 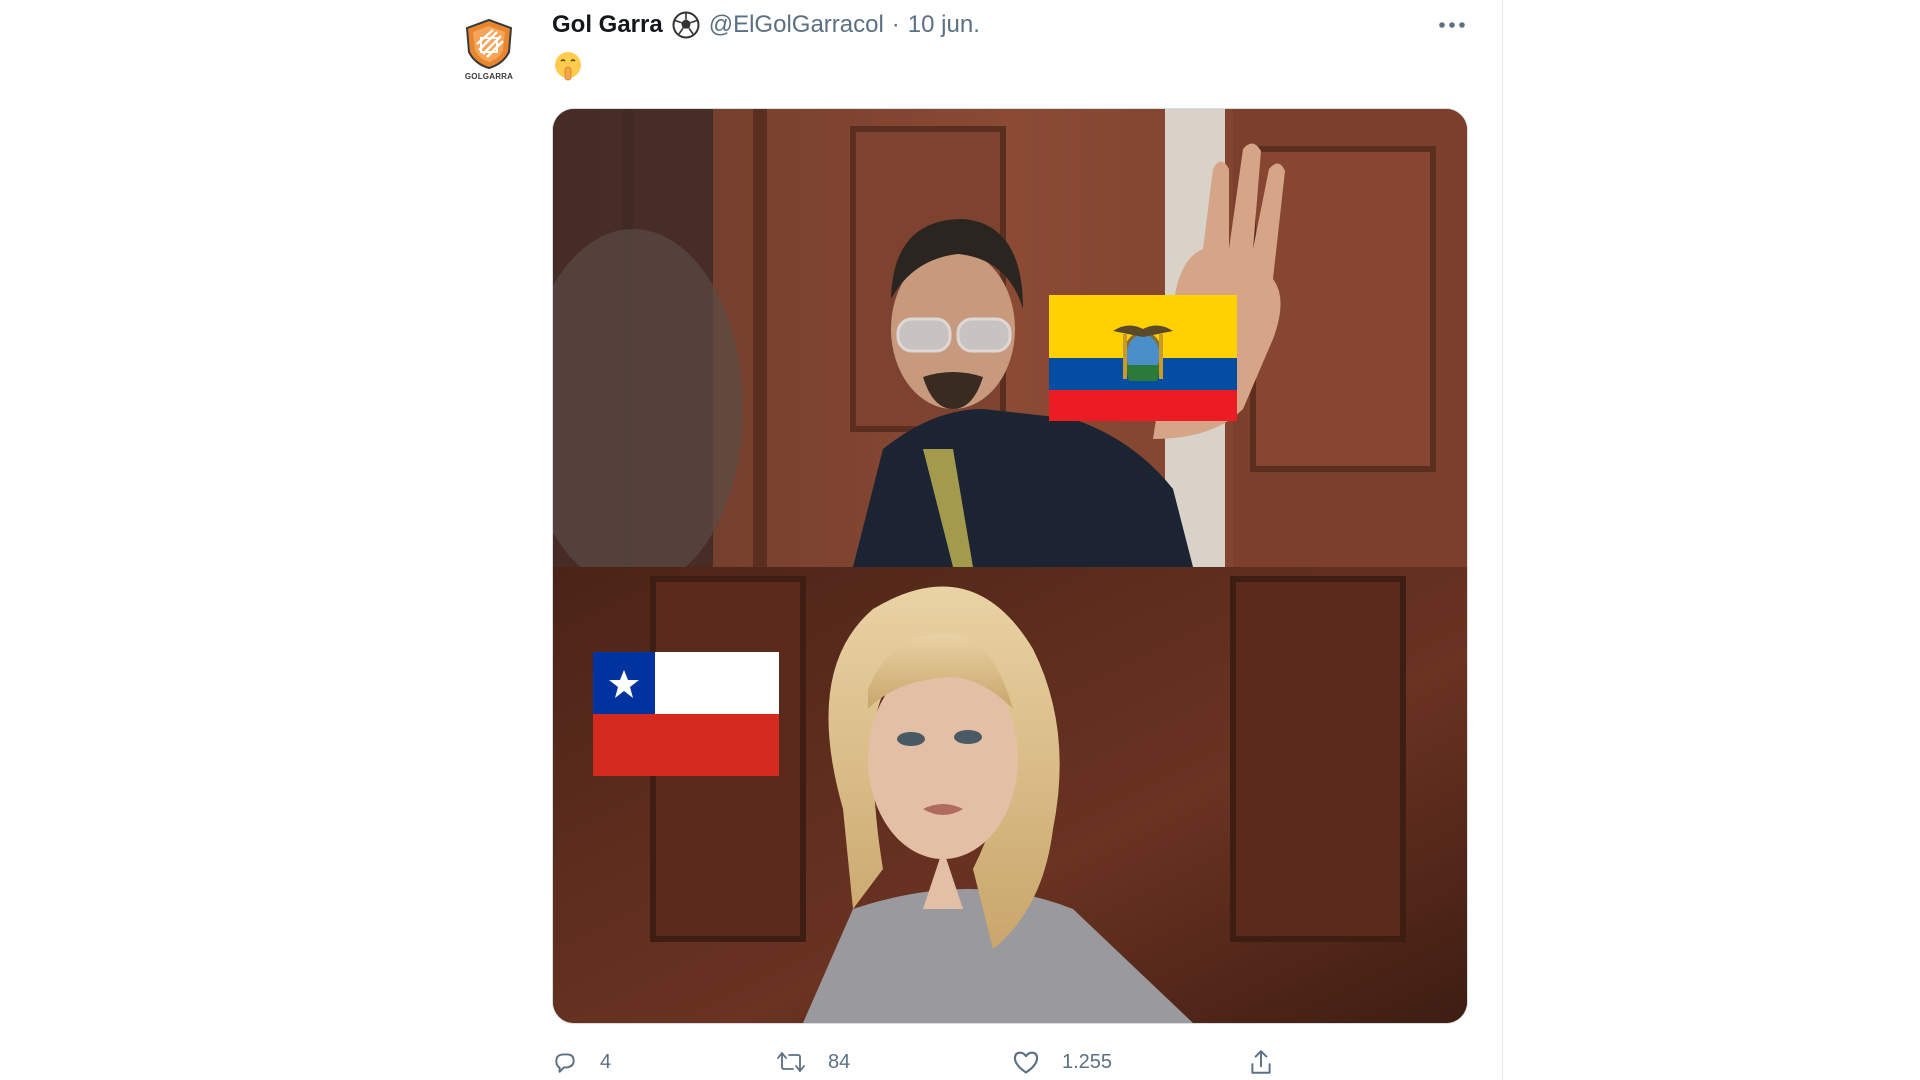 I want to click on tweet-date: 10 jun., so click(x=944, y=25).